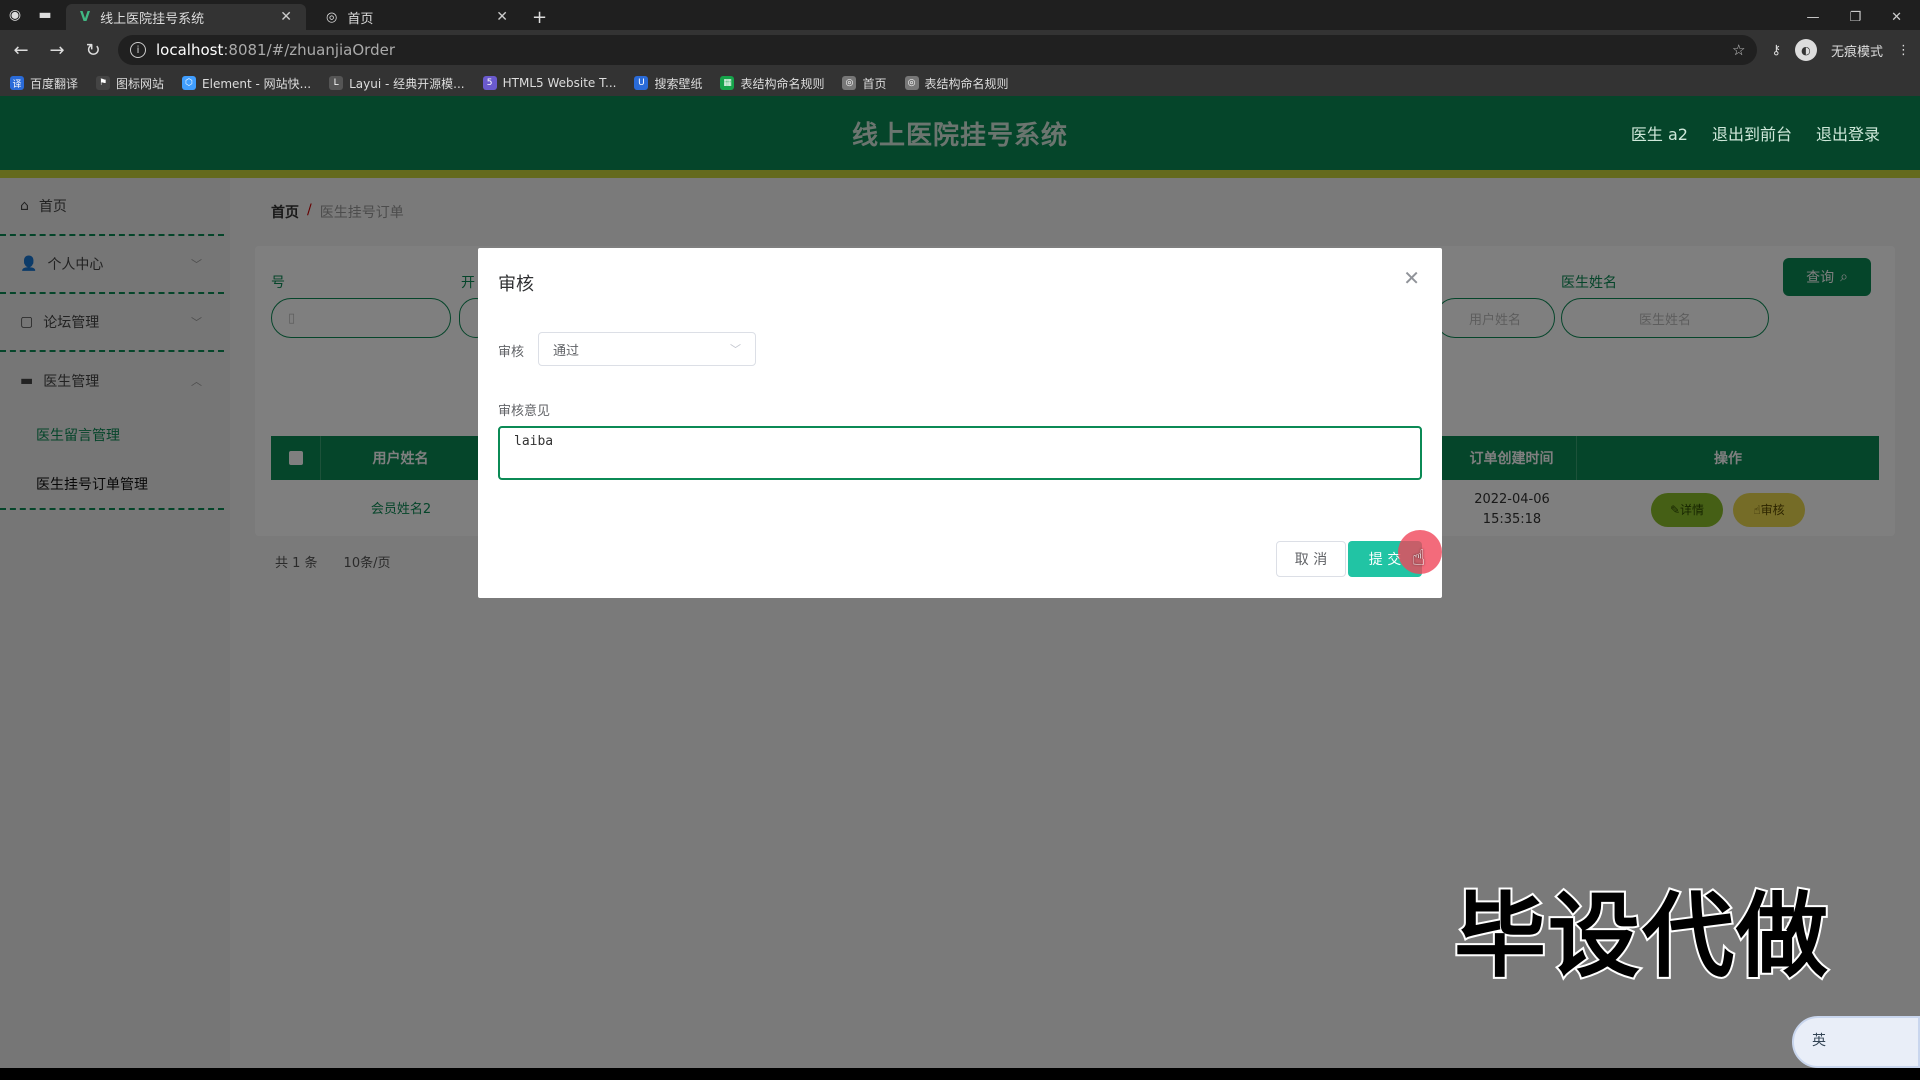  What do you see at coordinates (1311, 559) in the screenshot?
I see `cancel-button: 取 消` at bounding box center [1311, 559].